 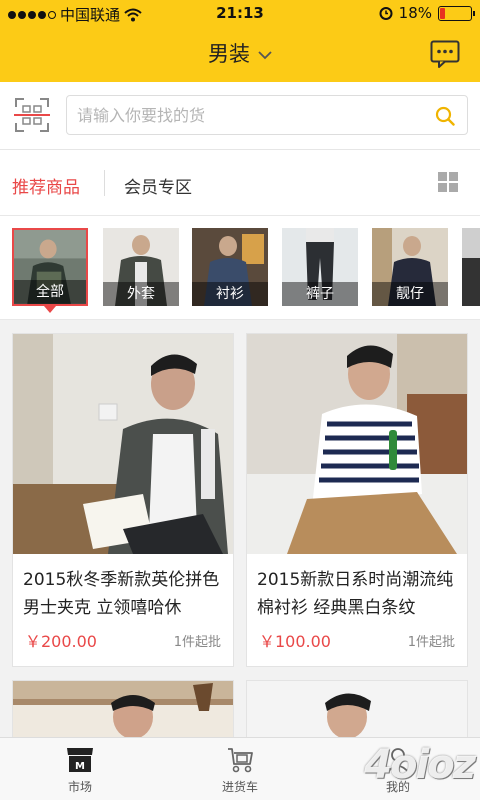 What do you see at coordinates (141, 294) in the screenshot?
I see `category-label: 外套` at bounding box center [141, 294].